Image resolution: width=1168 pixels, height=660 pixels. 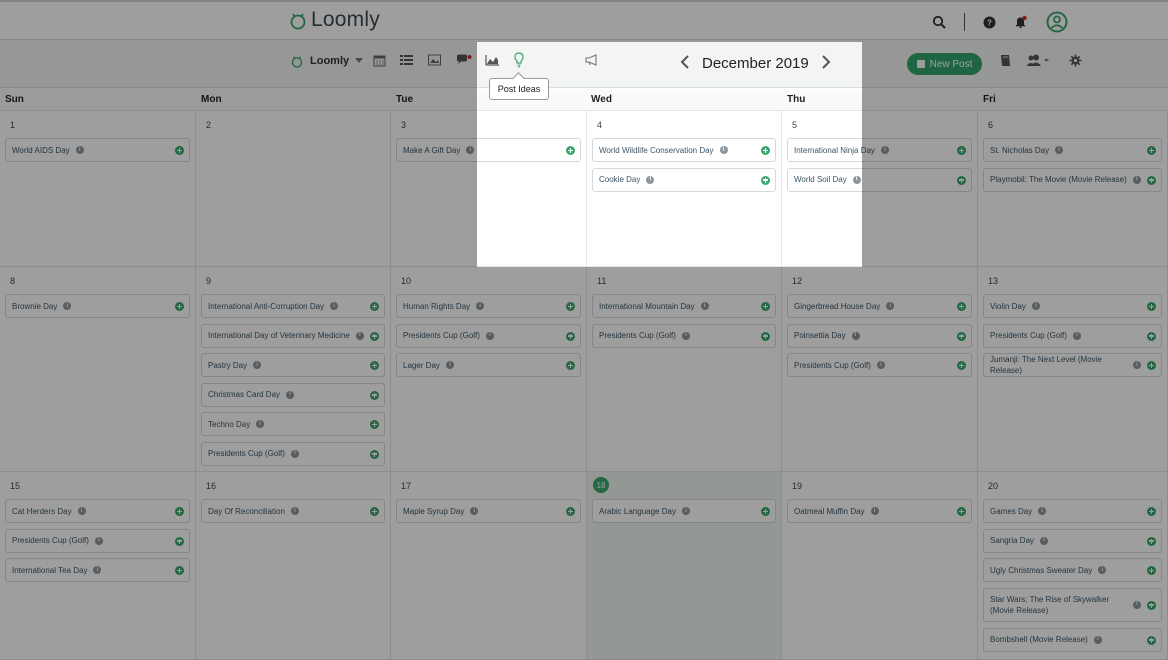 I want to click on search-icon, so click(x=939, y=22).